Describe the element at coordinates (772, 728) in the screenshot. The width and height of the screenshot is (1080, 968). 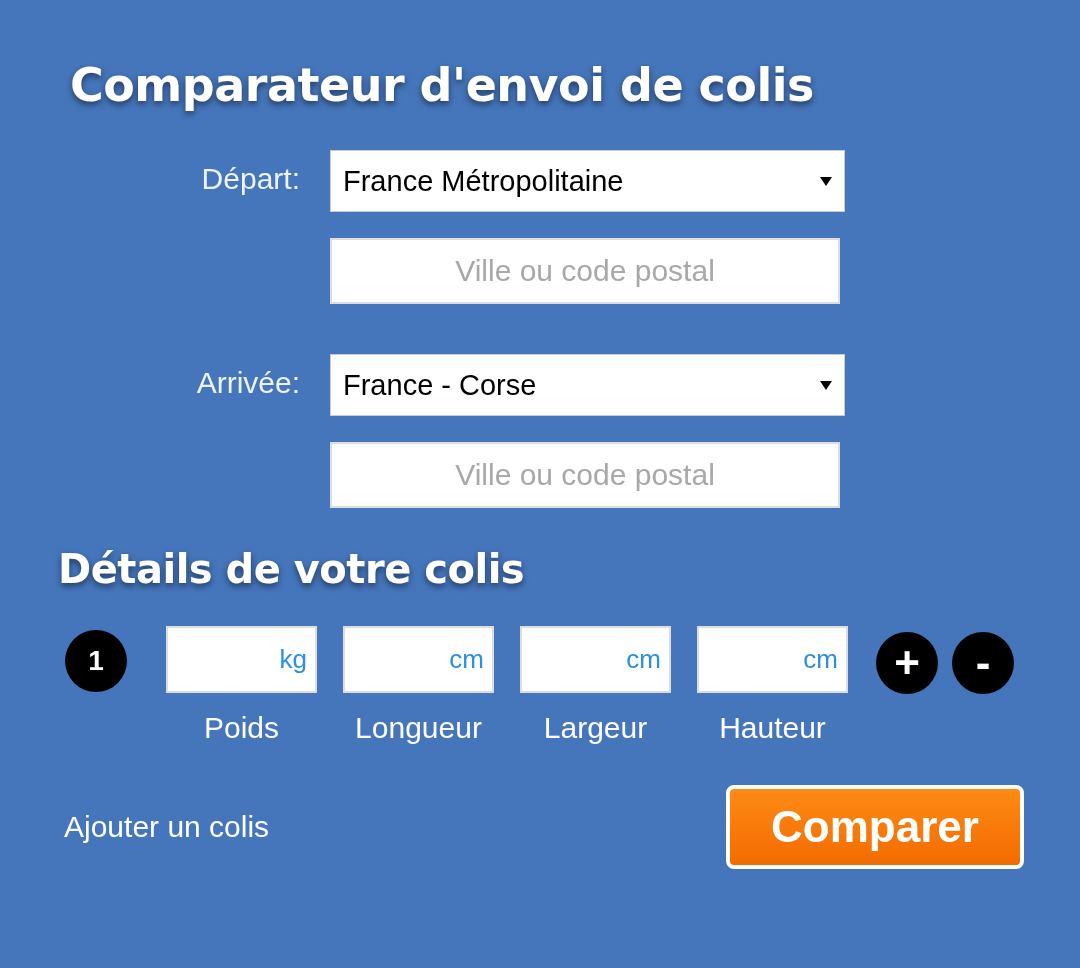
I see `field-label: Hauteur` at that location.